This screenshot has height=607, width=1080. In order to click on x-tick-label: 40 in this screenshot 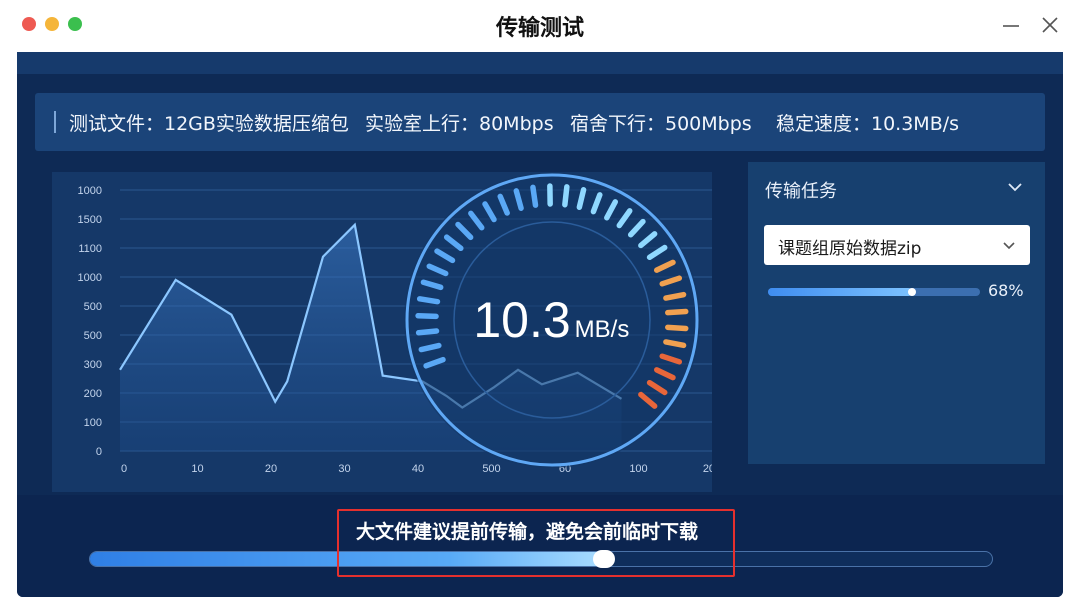, I will do `click(418, 469)`.